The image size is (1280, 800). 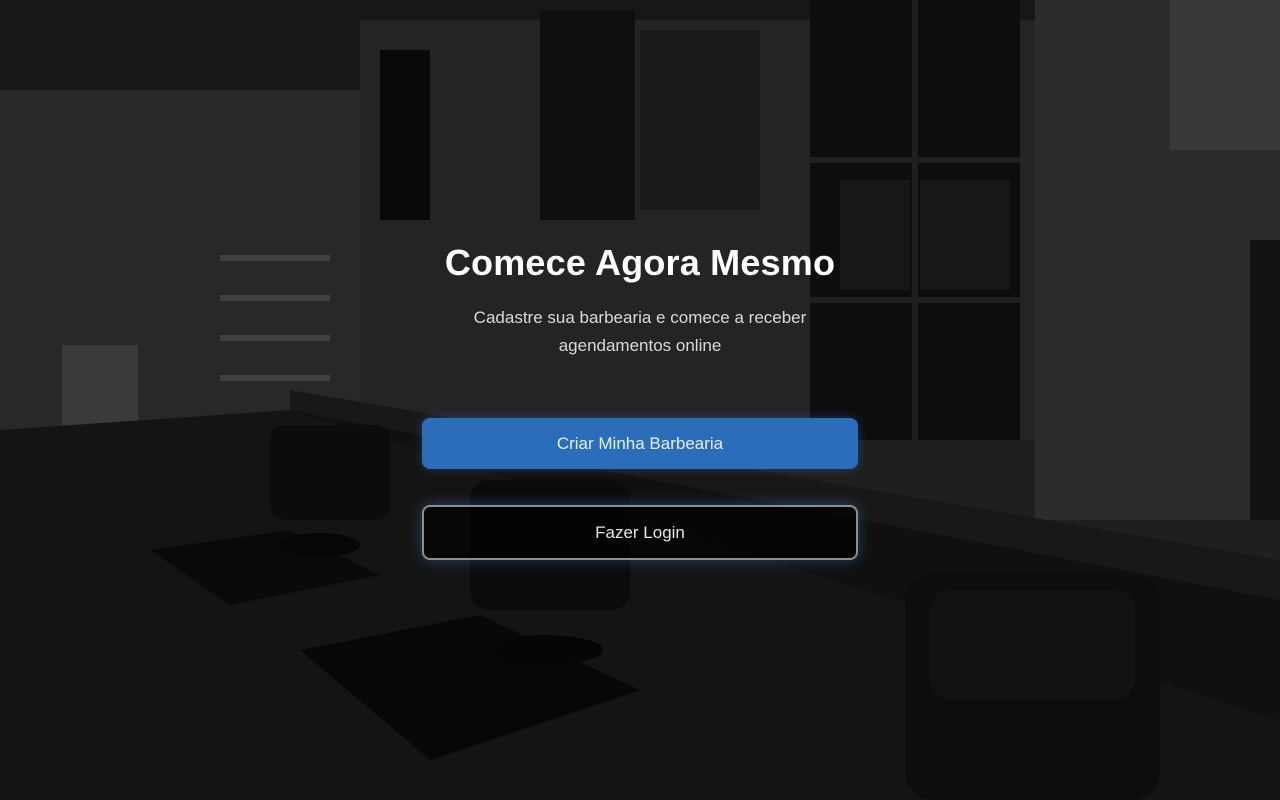 What do you see at coordinates (640, 443) in the screenshot?
I see `create-barbershop-button: Criar Minha Barbearia` at bounding box center [640, 443].